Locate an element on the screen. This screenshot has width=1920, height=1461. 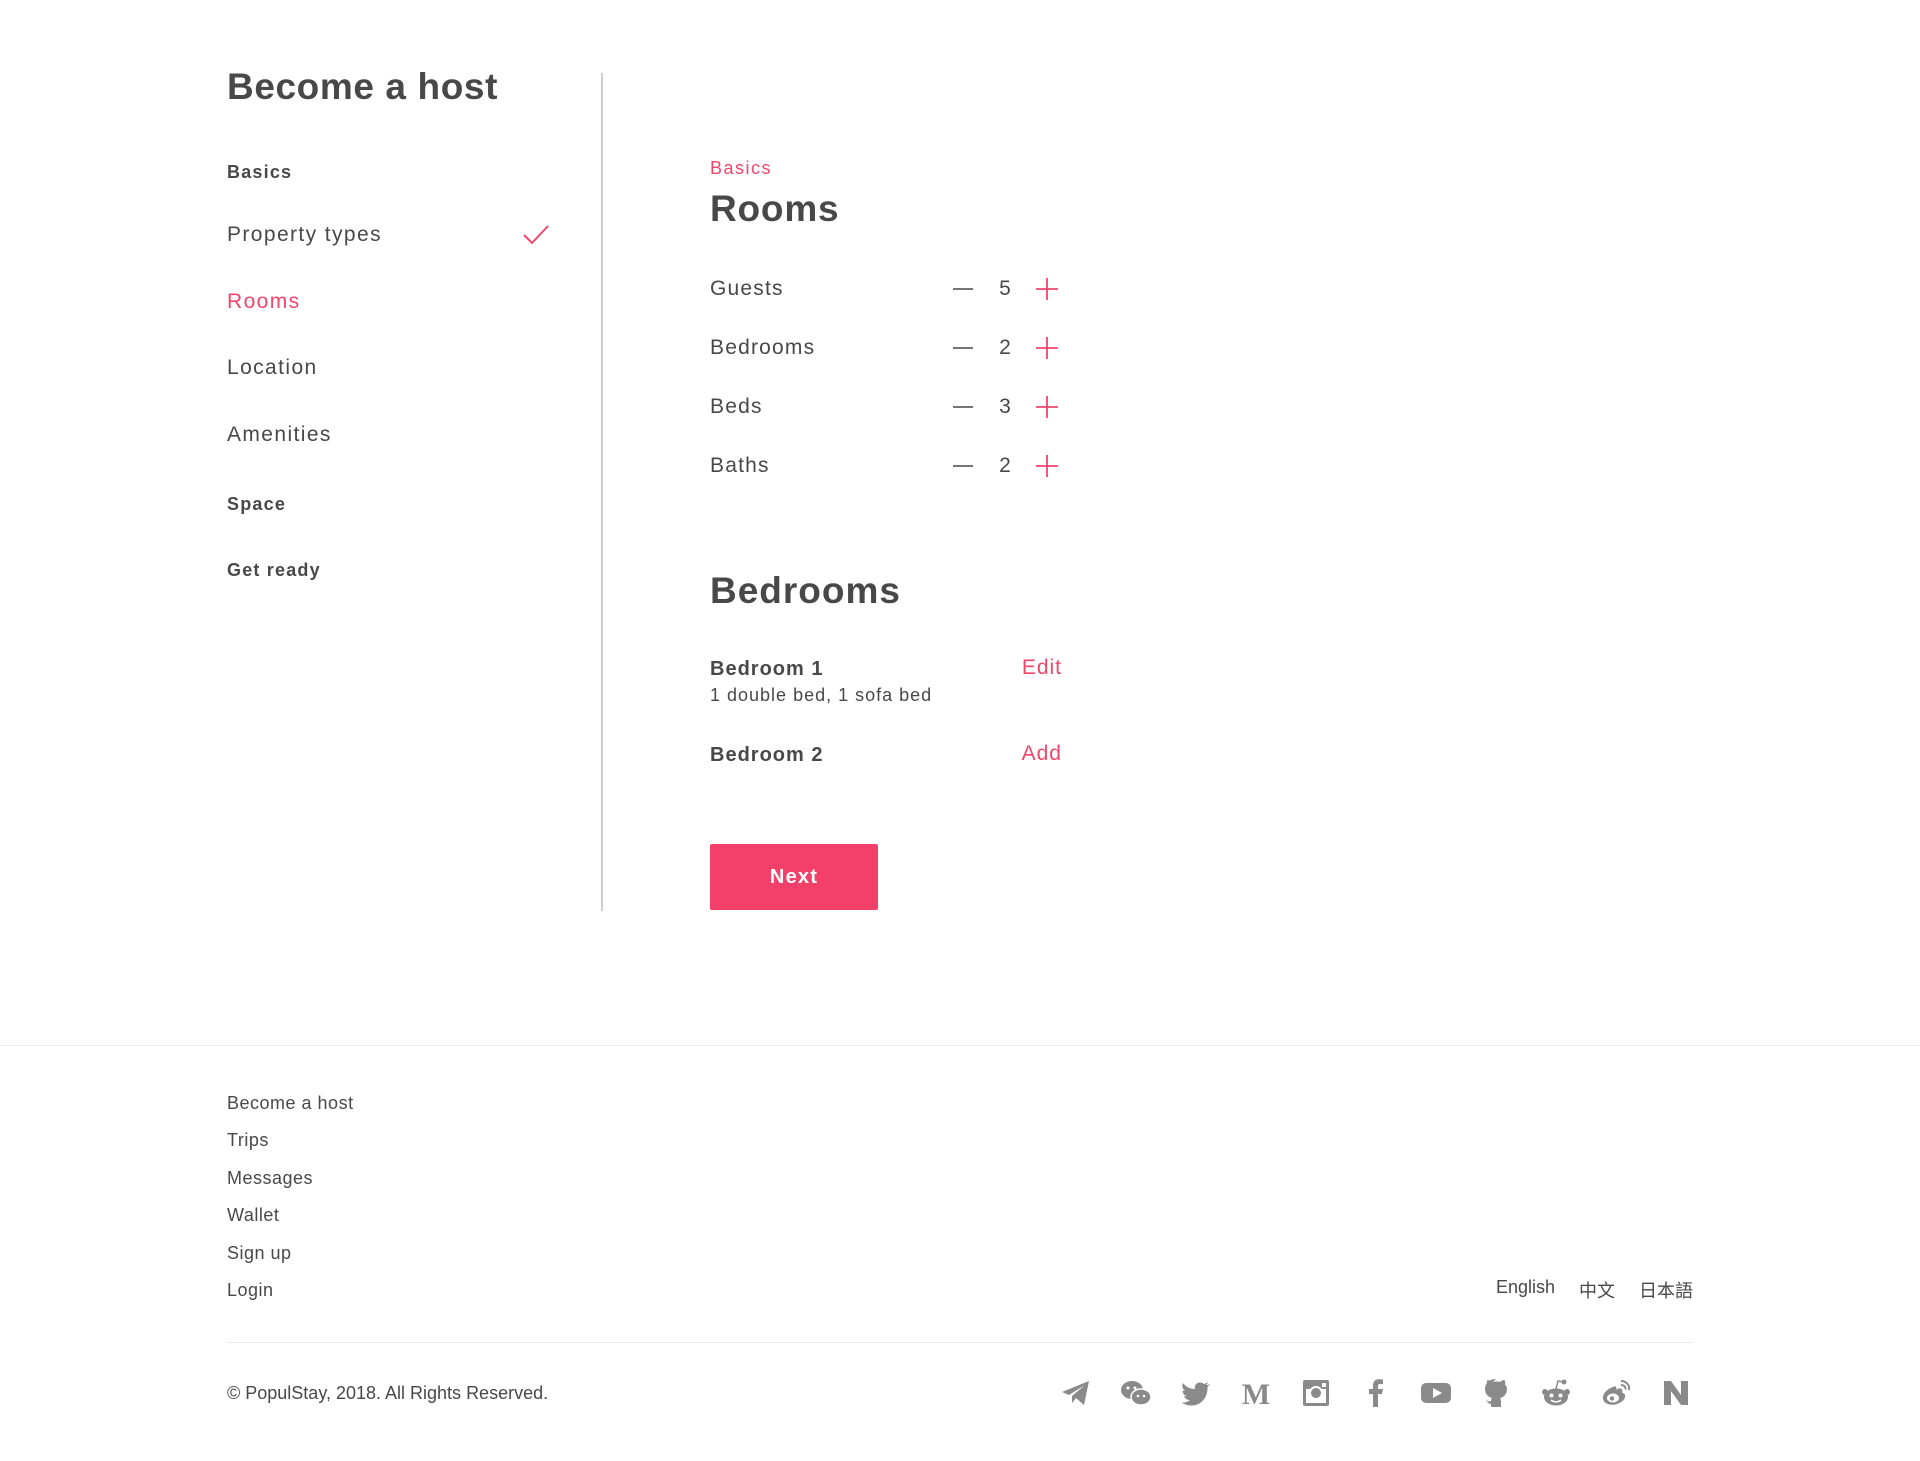
sidebar-item-label: Basics is located at coordinates (260, 171).